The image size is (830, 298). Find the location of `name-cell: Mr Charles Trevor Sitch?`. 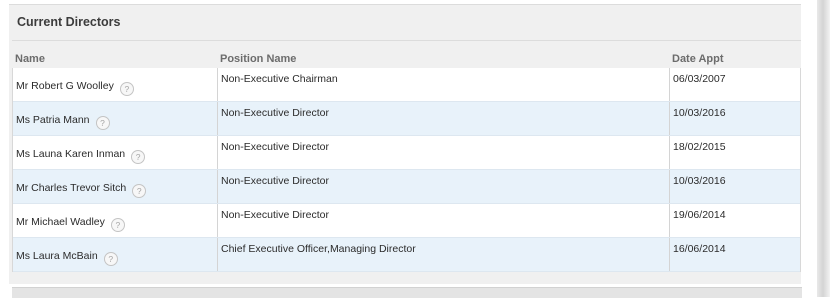

name-cell: Mr Charles Trevor Sitch? is located at coordinates (115, 186).